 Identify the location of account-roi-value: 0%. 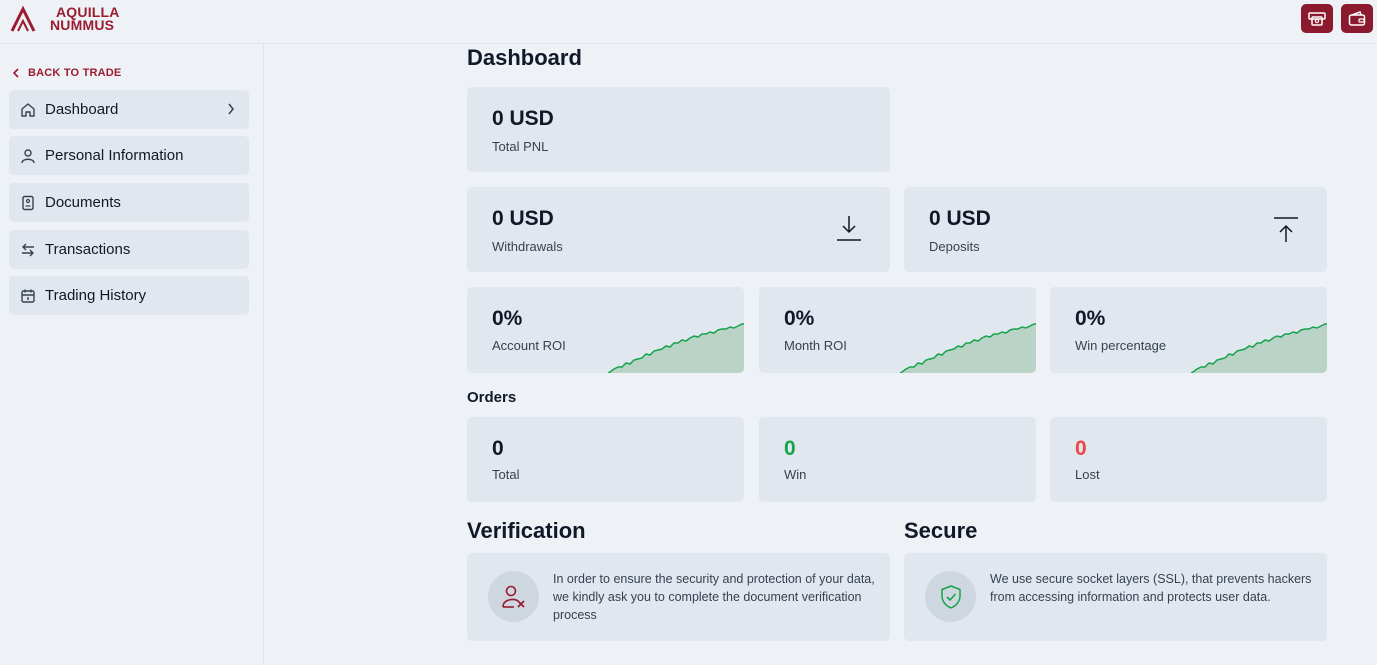
(507, 318).